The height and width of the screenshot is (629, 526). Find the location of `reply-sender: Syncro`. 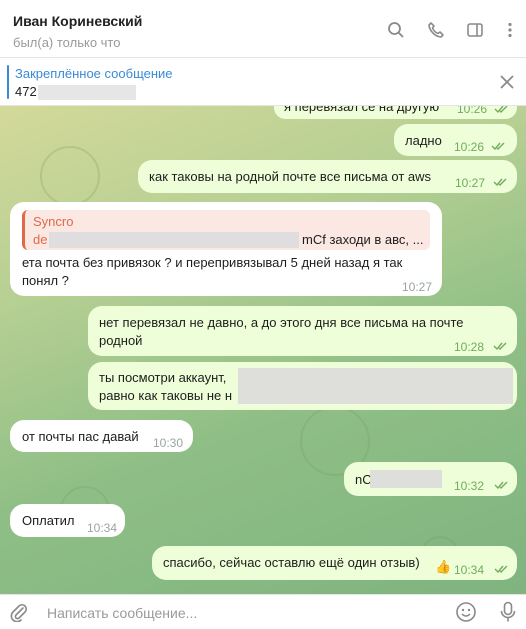

reply-sender: Syncro is located at coordinates (53, 221).